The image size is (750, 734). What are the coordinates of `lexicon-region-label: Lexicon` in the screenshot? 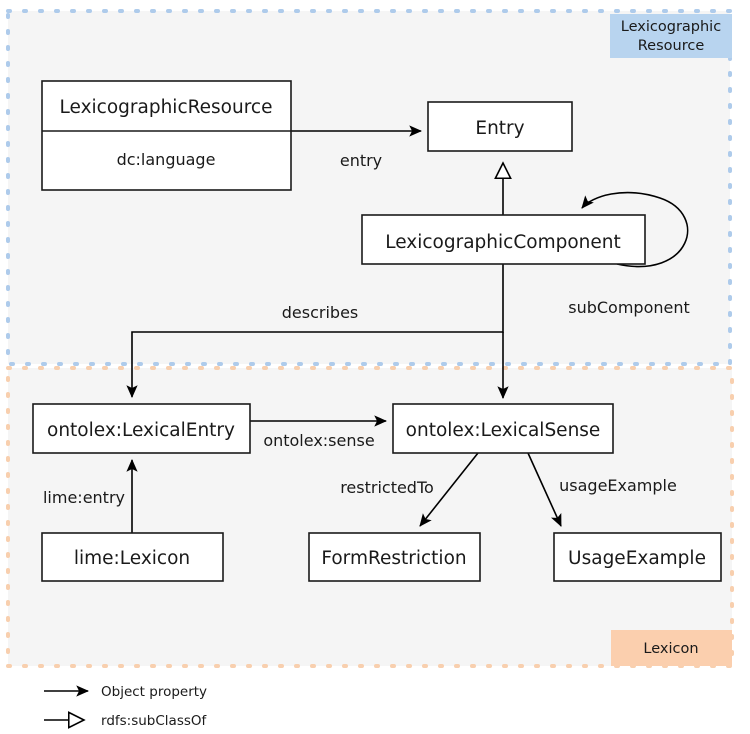 It's located at (671, 648).